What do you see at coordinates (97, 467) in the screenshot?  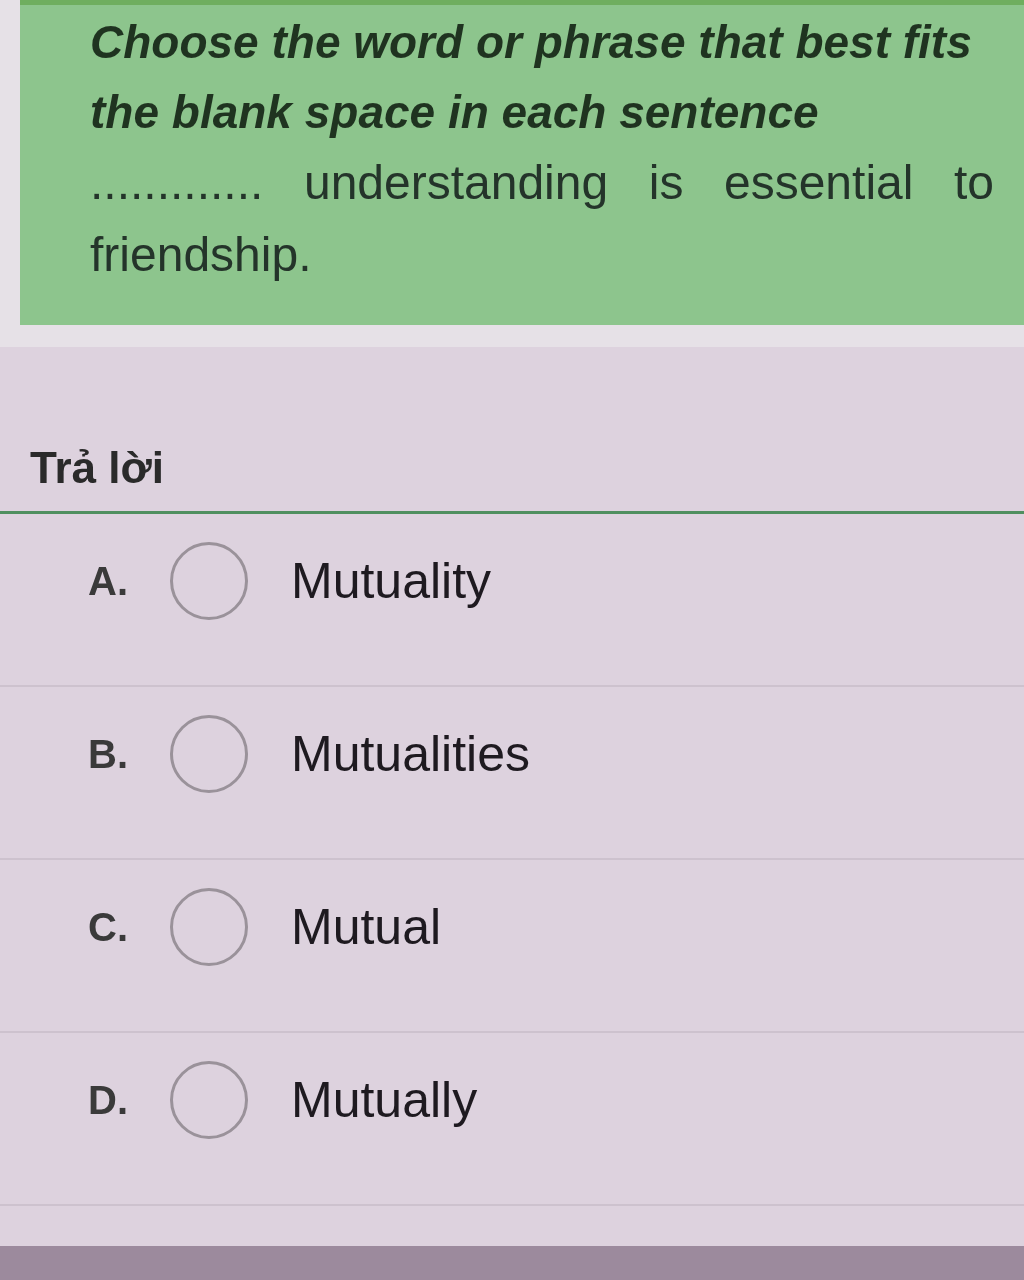 I see `answer-heading: Trả lời` at bounding box center [97, 467].